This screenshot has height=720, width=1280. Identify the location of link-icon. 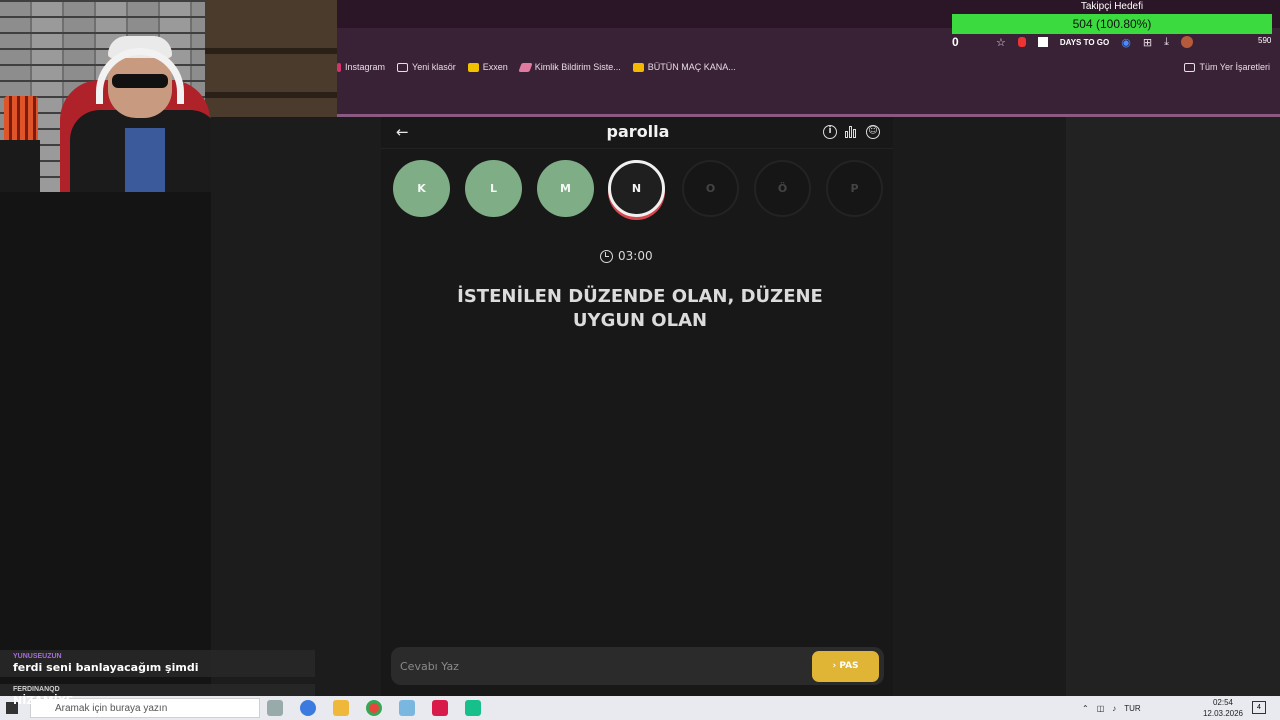
(525, 67).